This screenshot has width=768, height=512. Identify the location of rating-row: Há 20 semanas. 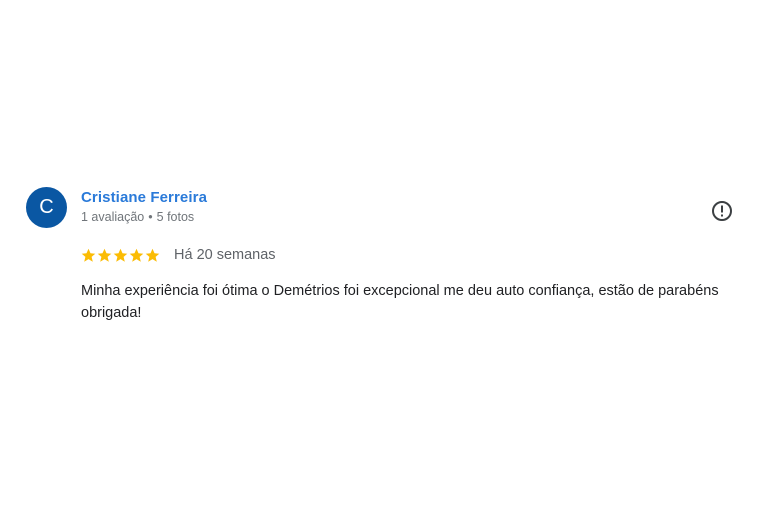
(178, 255).